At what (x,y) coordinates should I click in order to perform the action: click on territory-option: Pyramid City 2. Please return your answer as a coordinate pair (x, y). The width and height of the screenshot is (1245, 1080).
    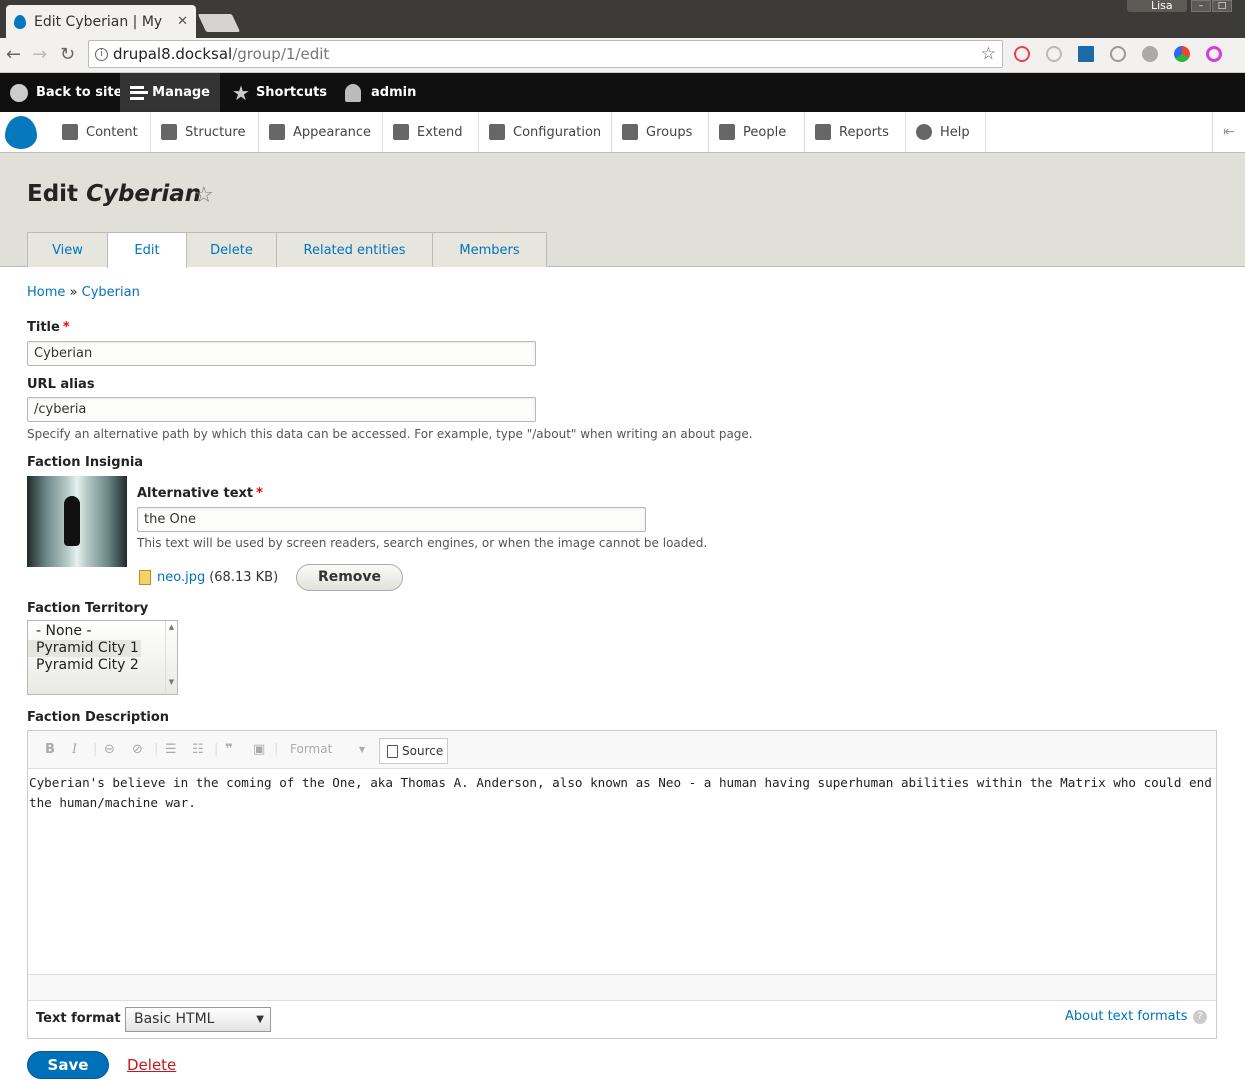
    Looking at the image, I should click on (102, 665).